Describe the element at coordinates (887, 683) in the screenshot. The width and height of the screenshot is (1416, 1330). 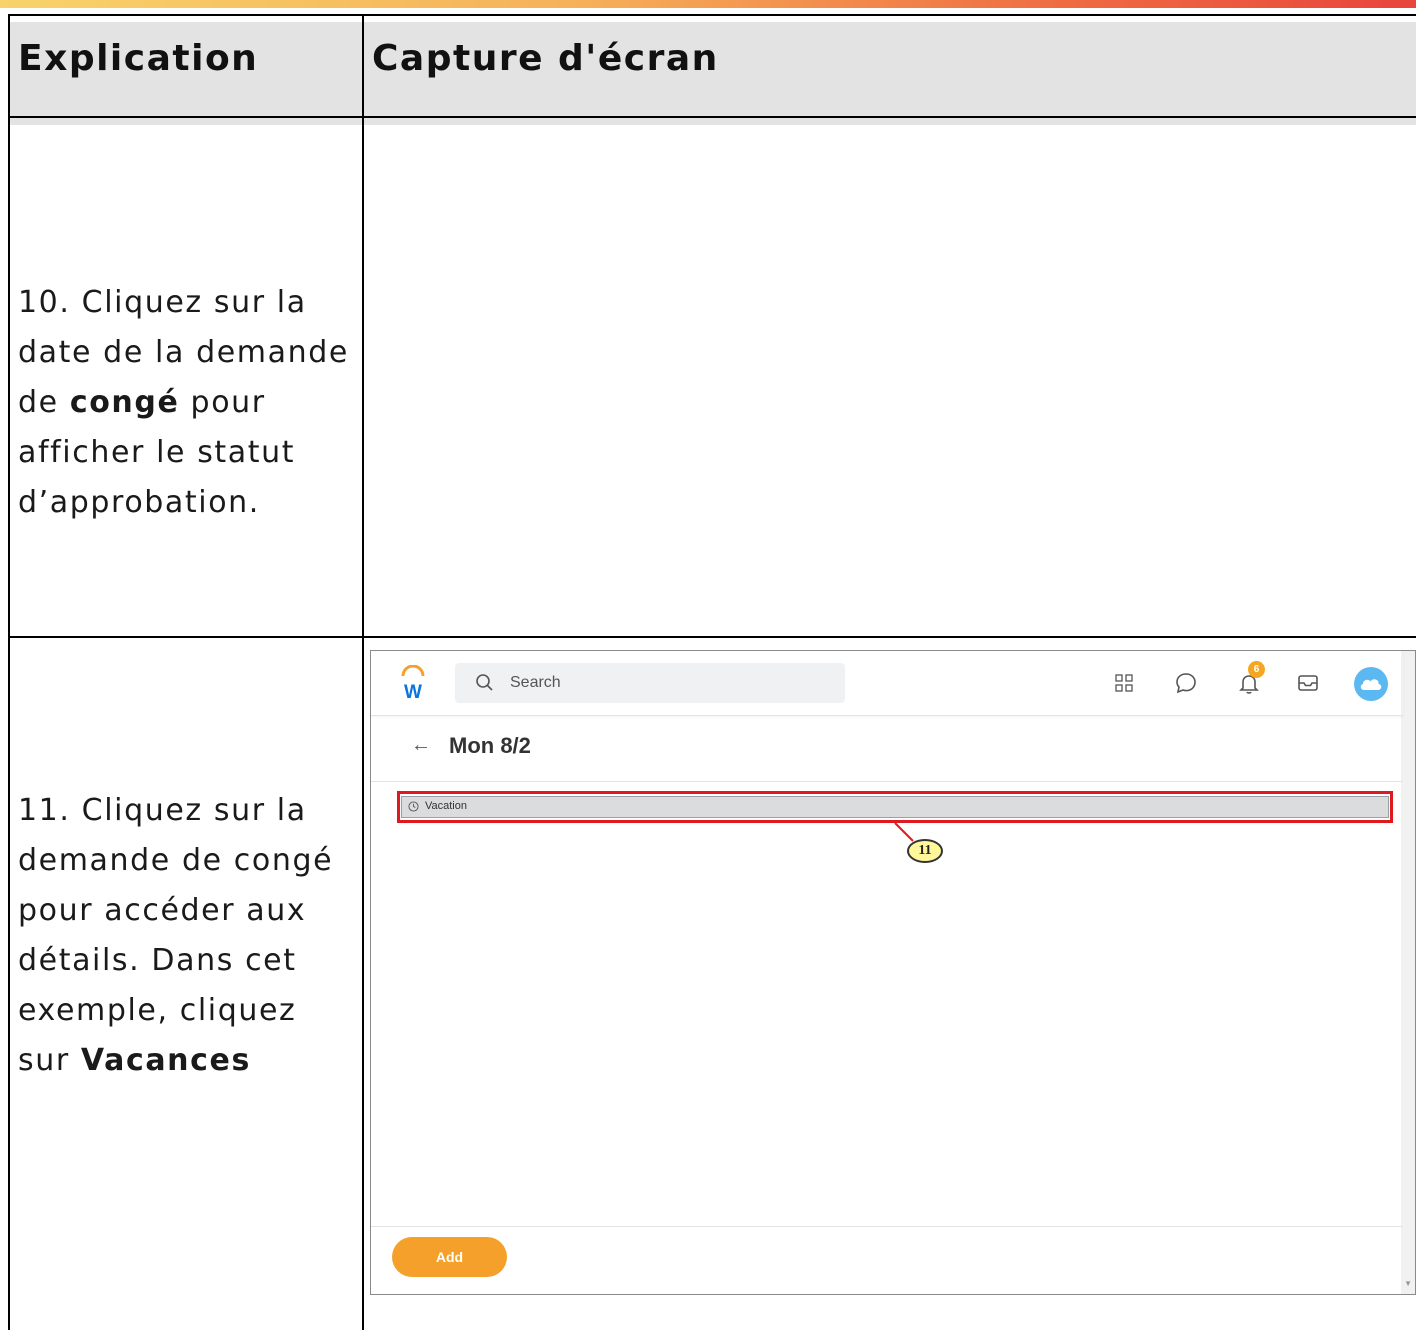
I see `app-header: W Search 6` at that location.